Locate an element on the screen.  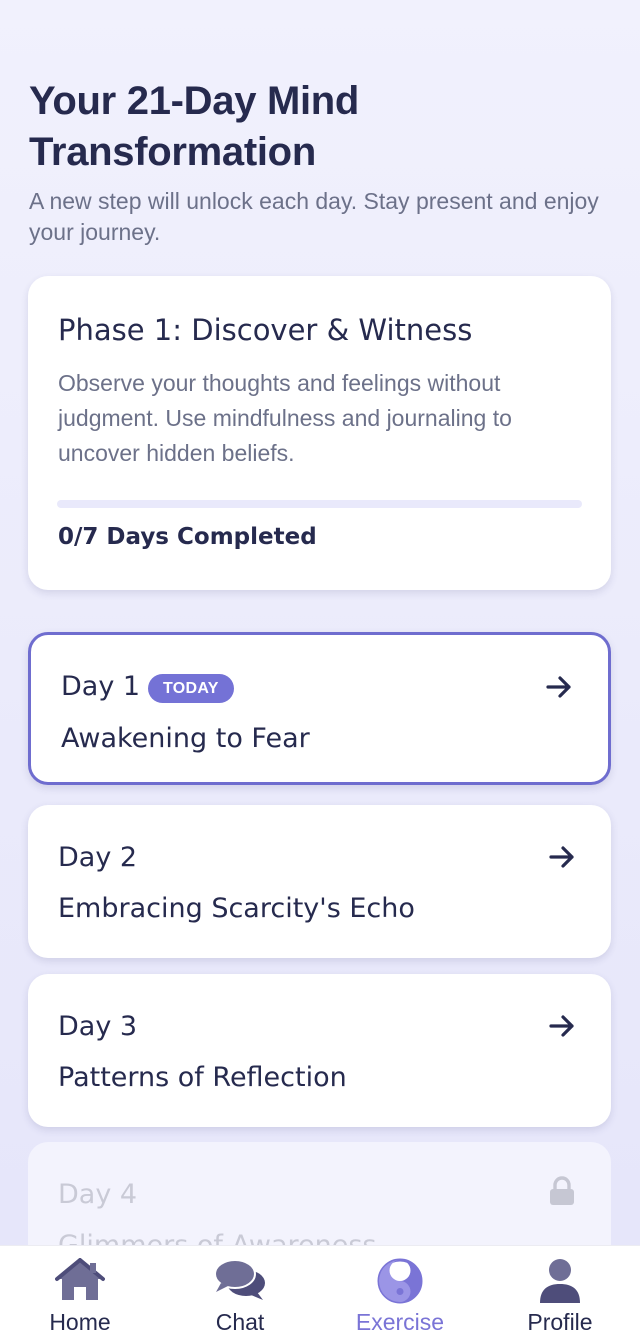
page-title: Your 21-Day Mind Transformation is located at coordinates (194, 126).